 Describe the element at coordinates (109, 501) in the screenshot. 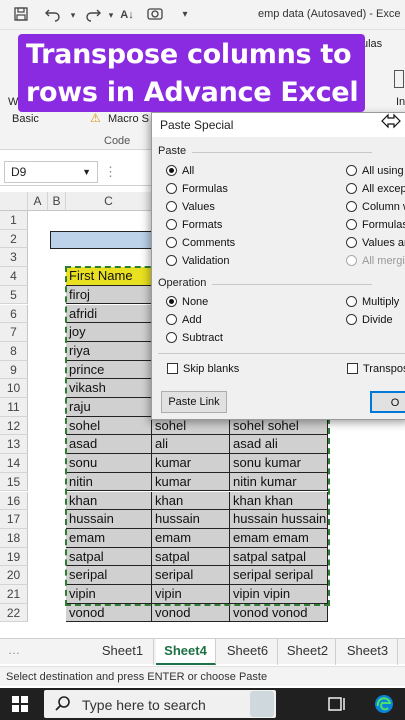

I see `table-cell-c: khan` at that location.